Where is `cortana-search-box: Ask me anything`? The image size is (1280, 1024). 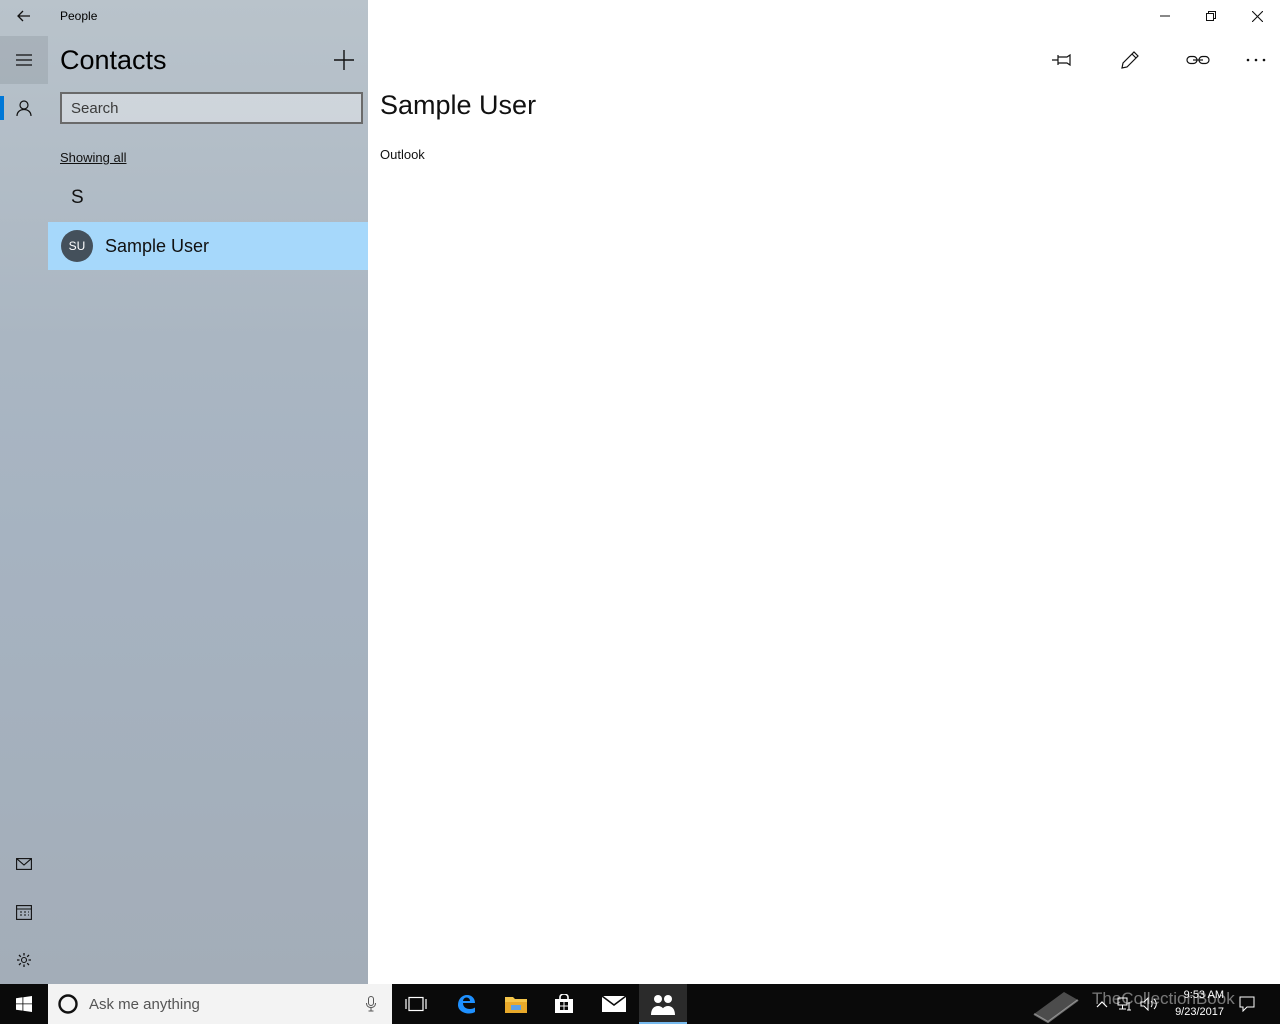 cortana-search-box: Ask me anything is located at coordinates (220, 1004).